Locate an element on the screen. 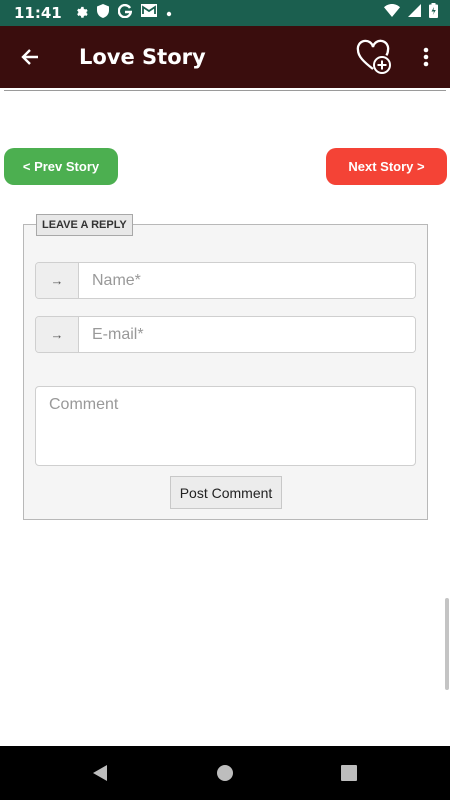 Image resolution: width=450 pixels, height=800 pixels. status-bar: 11:41 is located at coordinates (225, 13).